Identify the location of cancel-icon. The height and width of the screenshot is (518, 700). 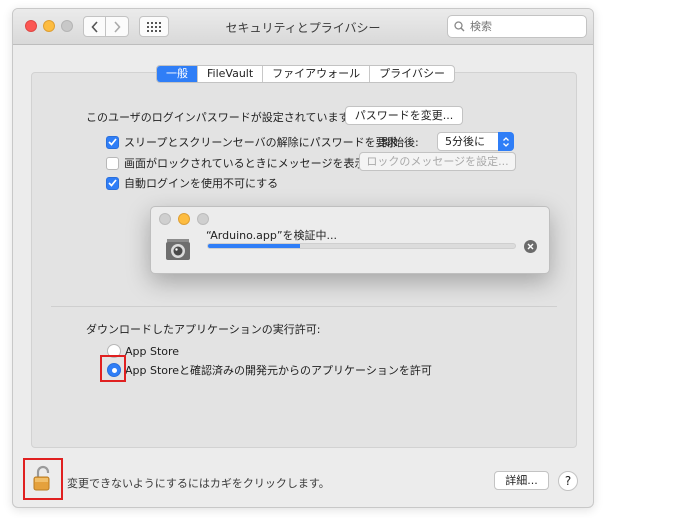
(530, 246).